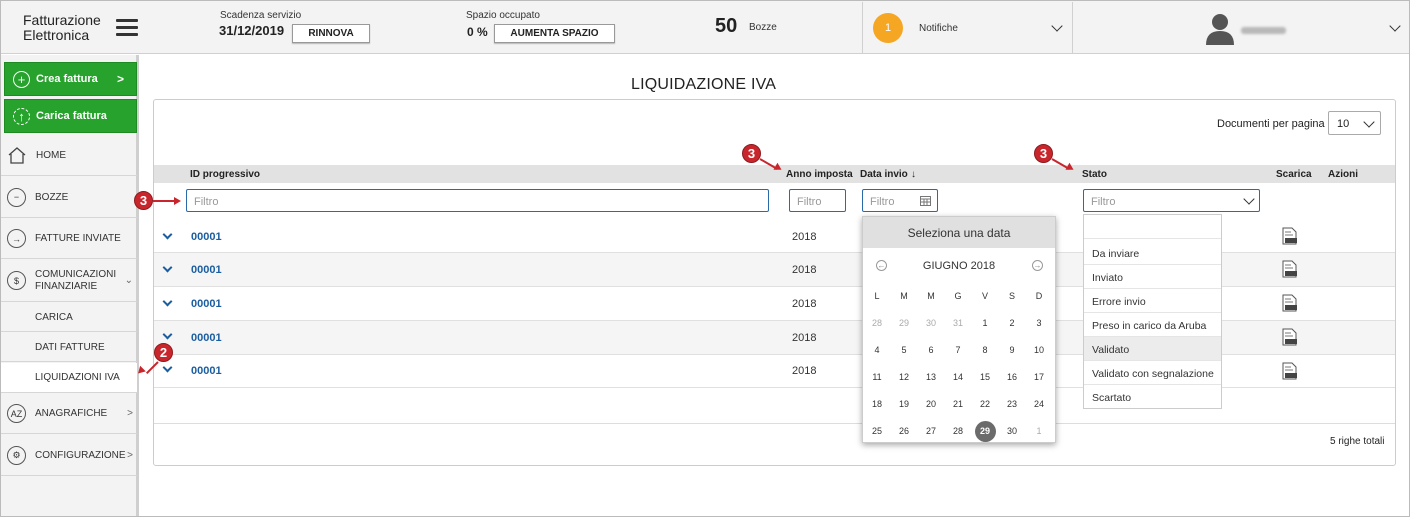  Describe the element at coordinates (877, 296) in the screenshot. I see `weekday-label: L` at that location.